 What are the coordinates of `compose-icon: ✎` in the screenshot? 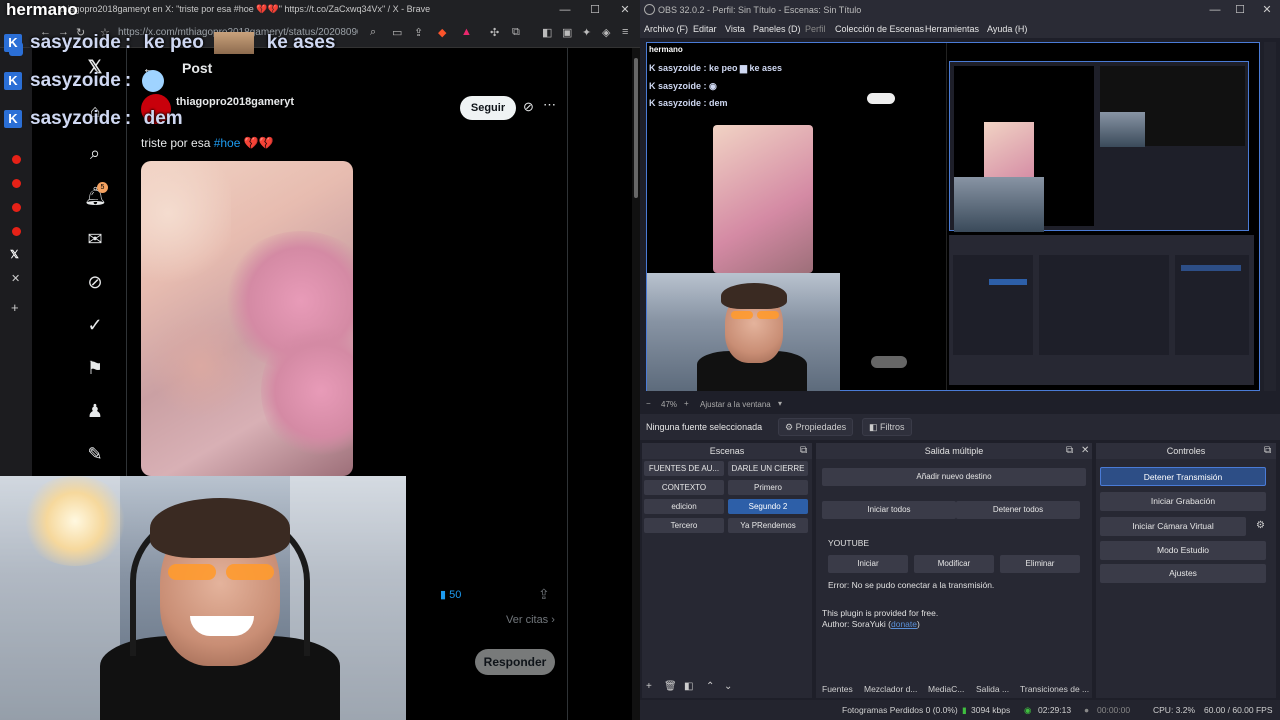 It's located at (95, 454).